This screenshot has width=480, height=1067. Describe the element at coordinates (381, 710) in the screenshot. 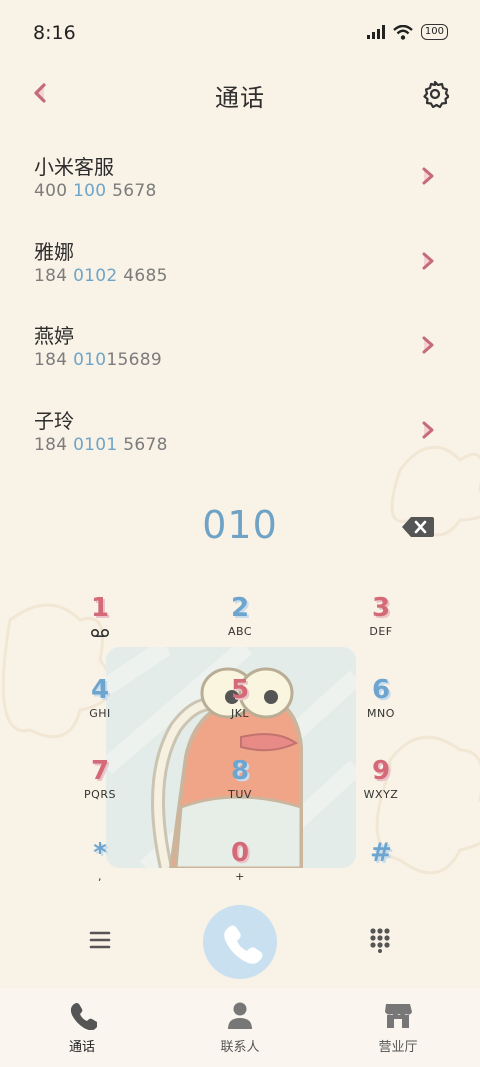

I see `key-6: 6 MNO` at that location.